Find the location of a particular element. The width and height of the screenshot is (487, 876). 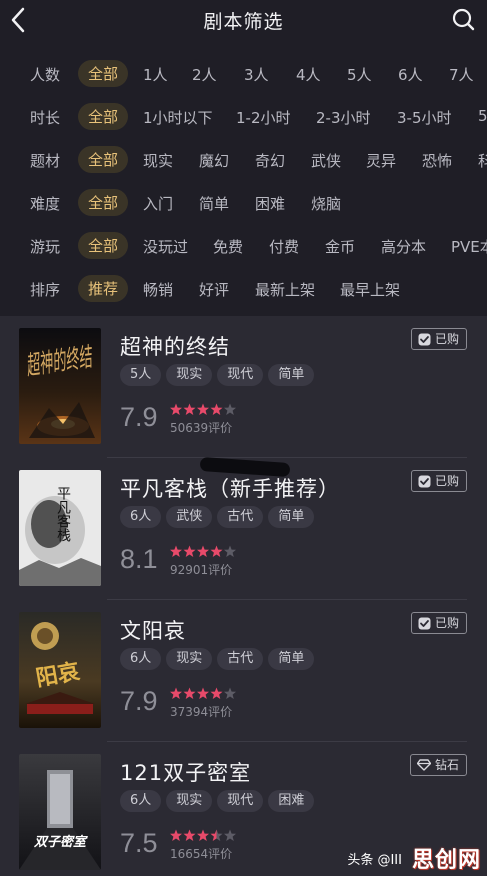

filter-row-duration: 时长 全部 1小时以下 1-2小时 2-3小时 3-5小时 5 is located at coordinates (243, 117).